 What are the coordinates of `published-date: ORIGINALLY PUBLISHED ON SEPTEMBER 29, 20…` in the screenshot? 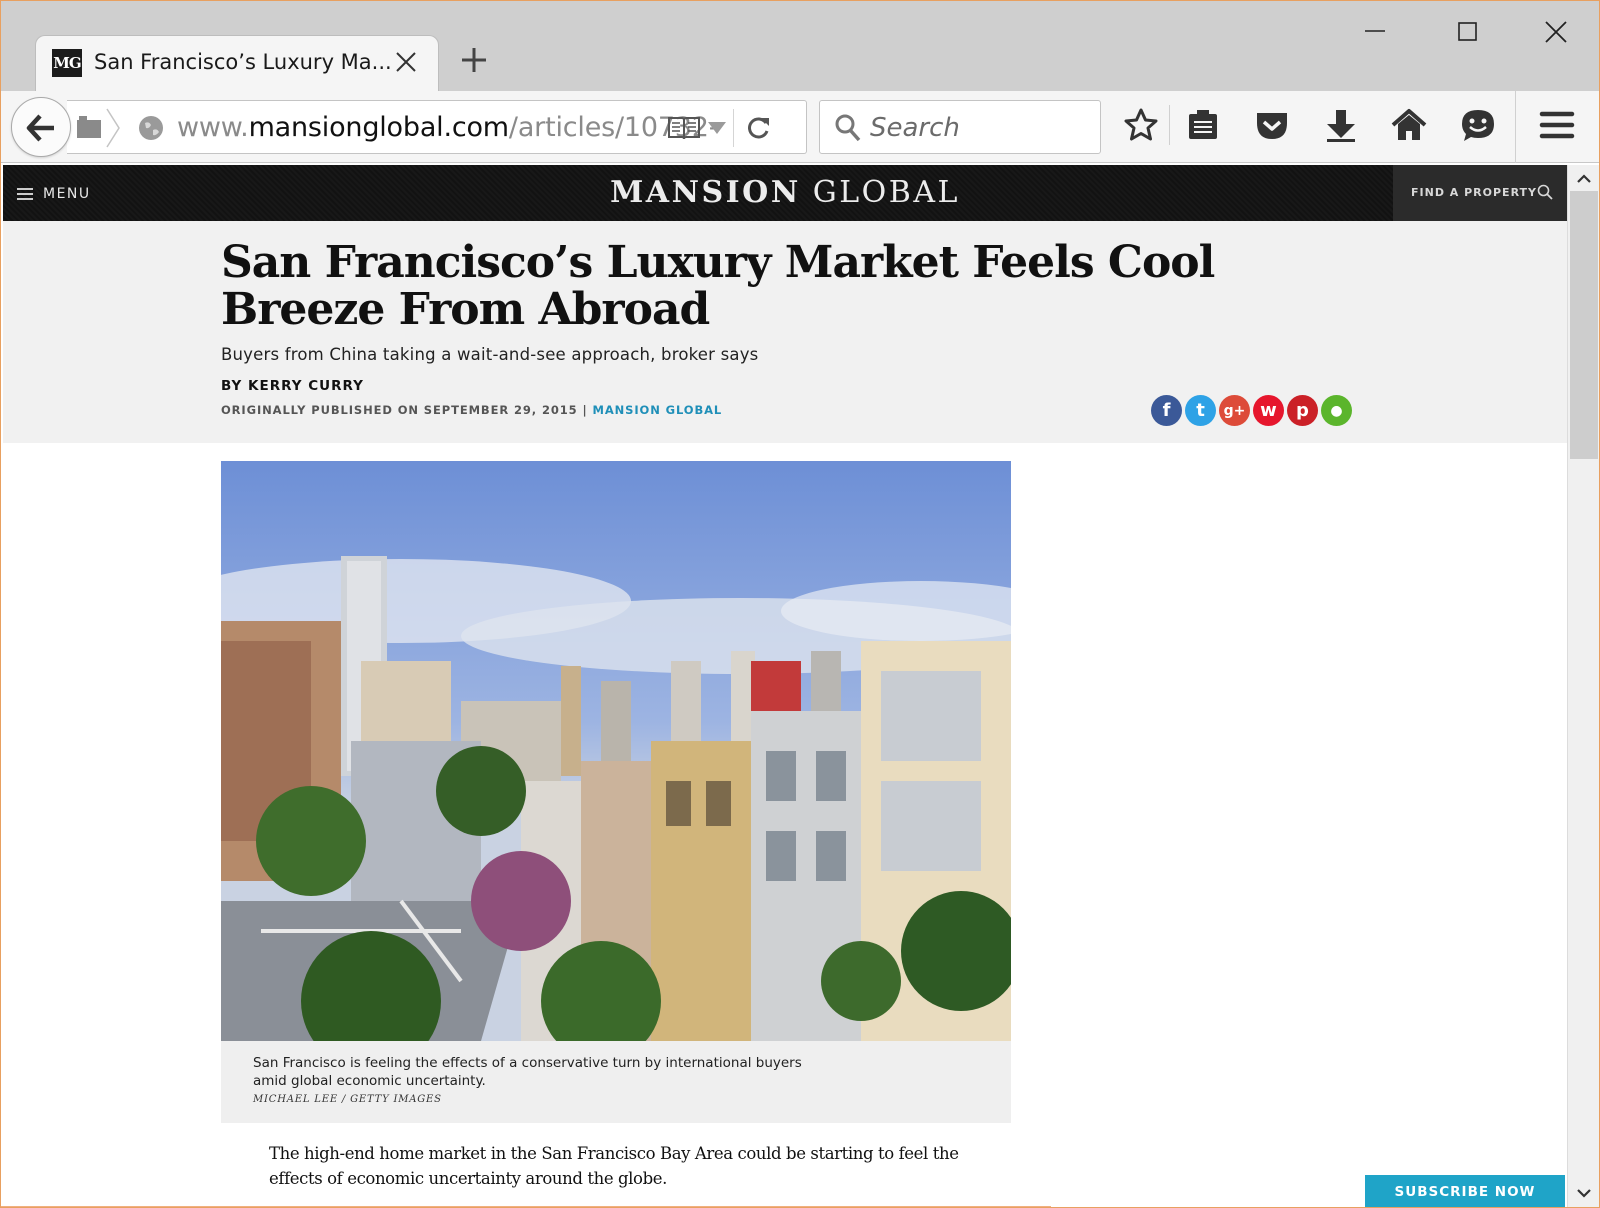 It's located at (399, 410).